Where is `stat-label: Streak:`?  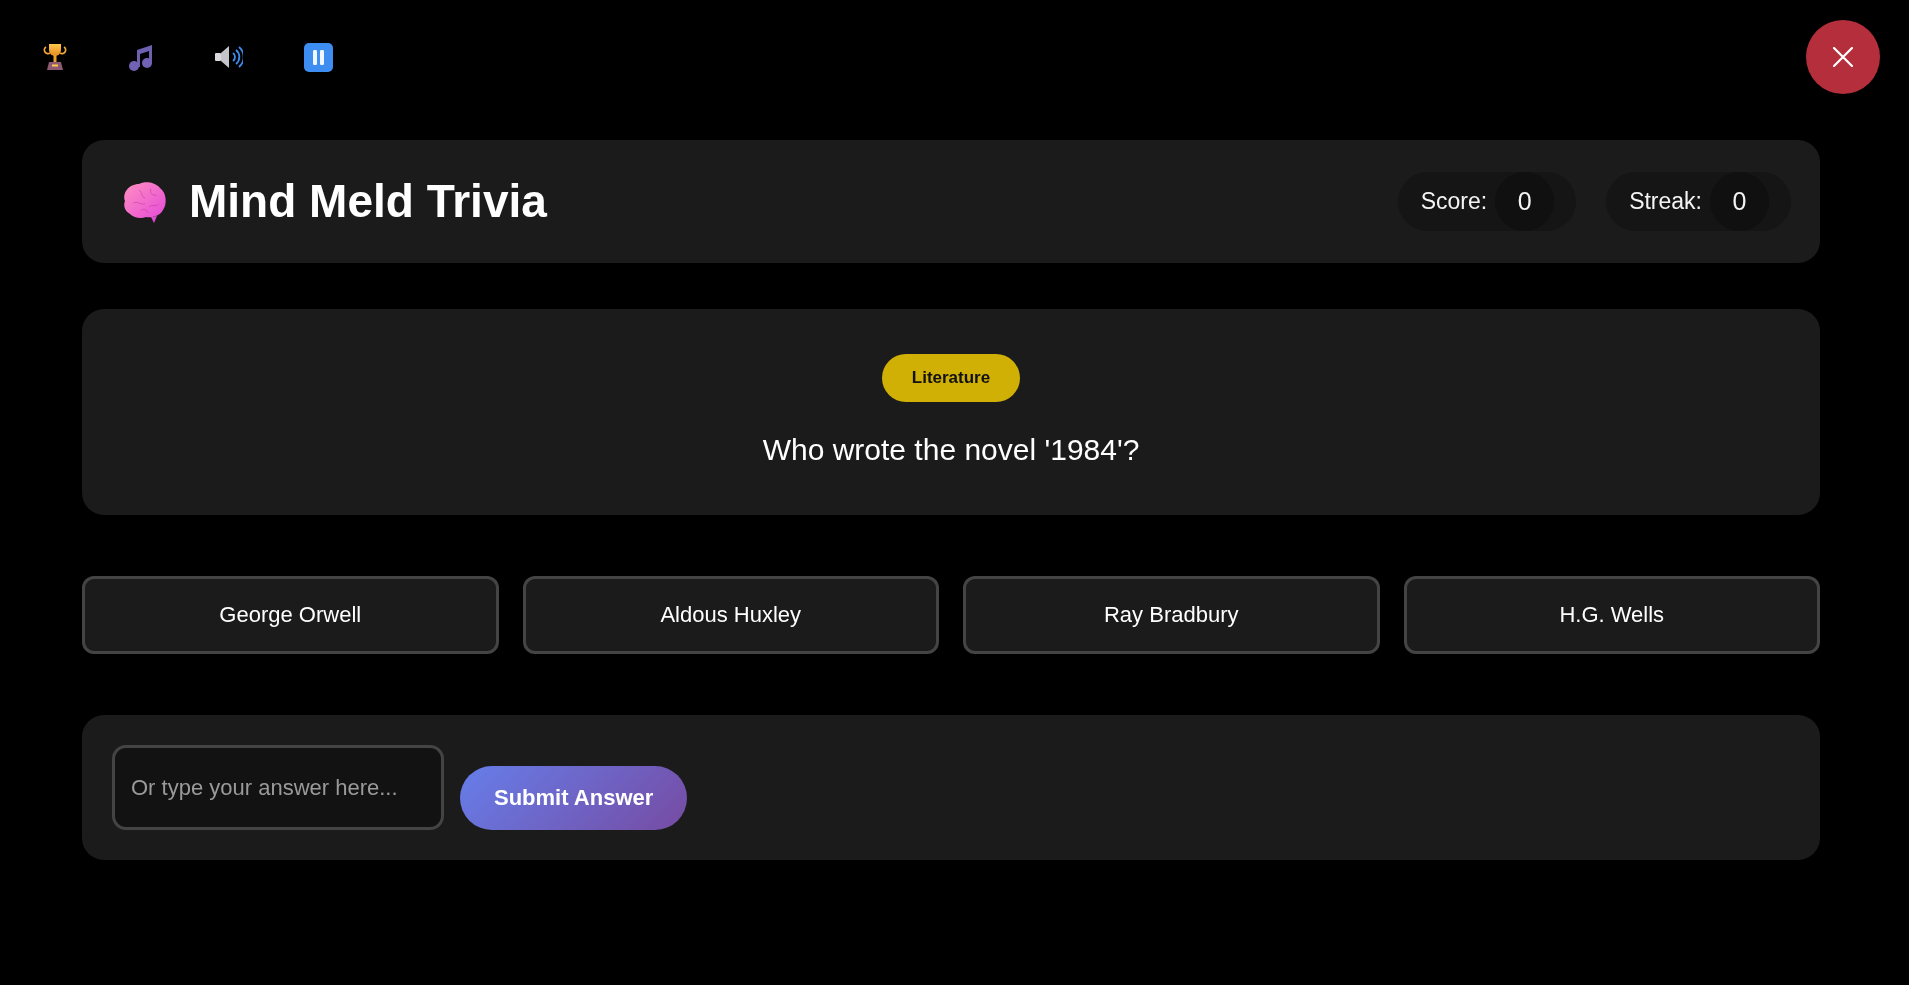
stat-label: Streak: is located at coordinates (1665, 201).